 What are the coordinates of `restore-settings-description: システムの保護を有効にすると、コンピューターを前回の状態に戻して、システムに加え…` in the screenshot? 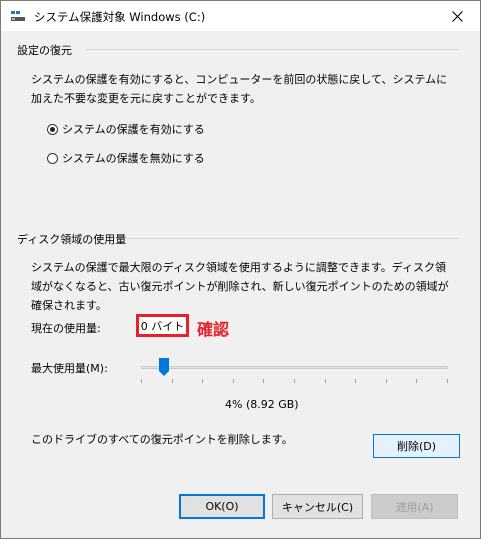 It's located at (239, 89).